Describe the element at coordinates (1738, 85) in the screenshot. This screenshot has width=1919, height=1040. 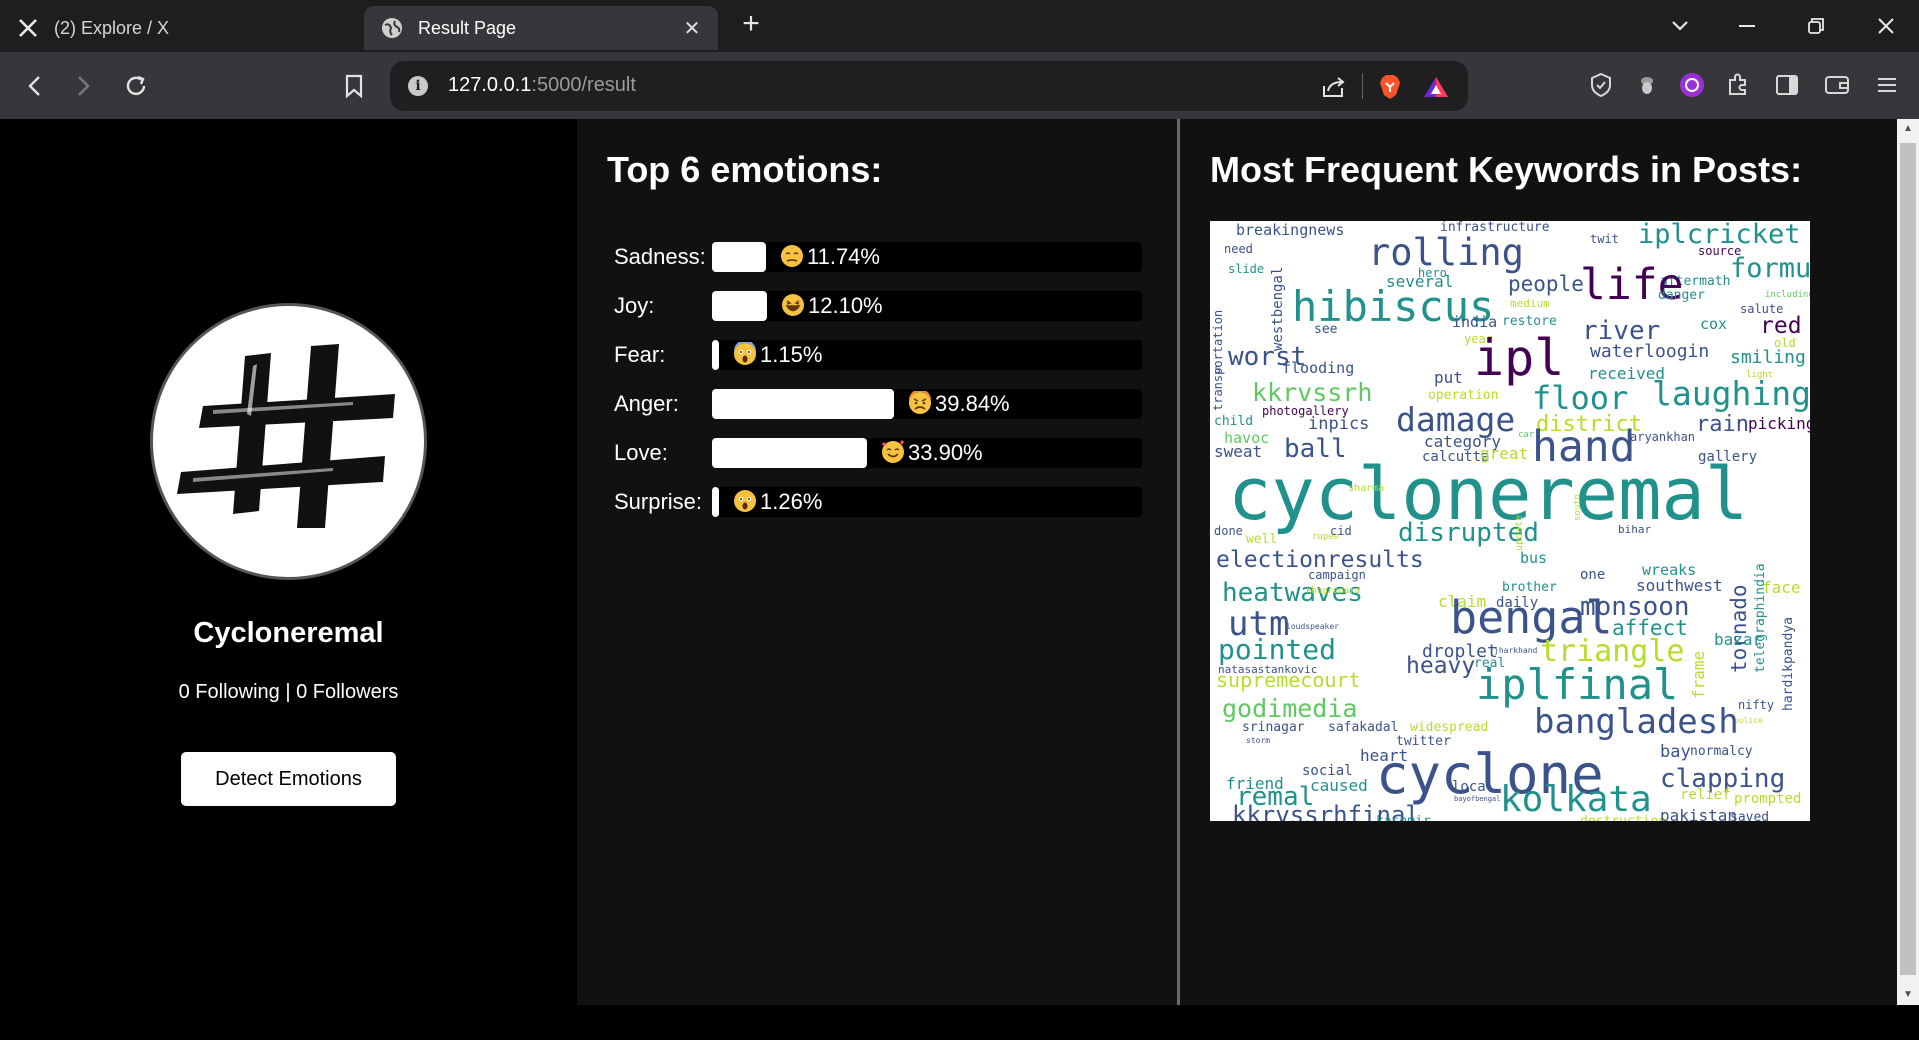
I see `extensions-puzzle-icon` at that location.